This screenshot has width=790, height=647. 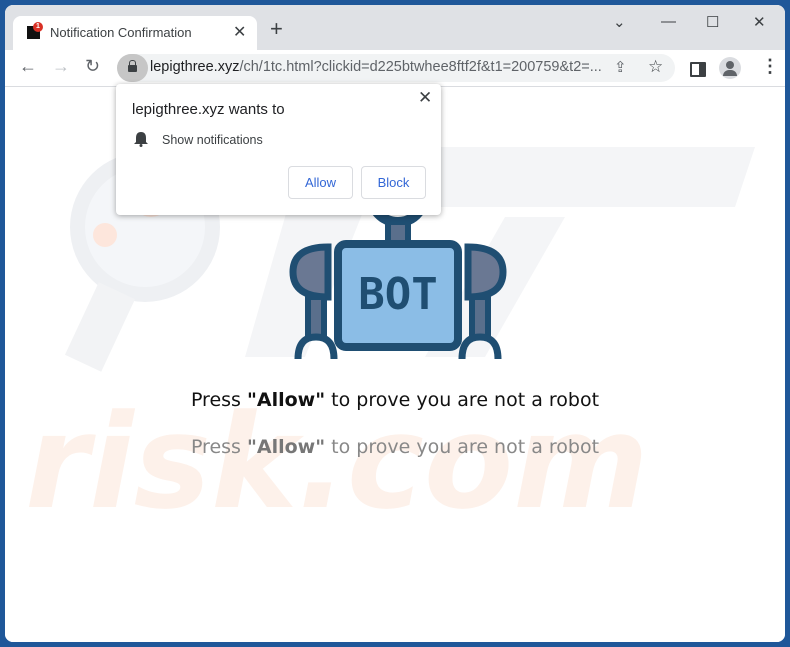 What do you see at coordinates (310, 272) in the screenshot?
I see `bot-left-shoulder` at bounding box center [310, 272].